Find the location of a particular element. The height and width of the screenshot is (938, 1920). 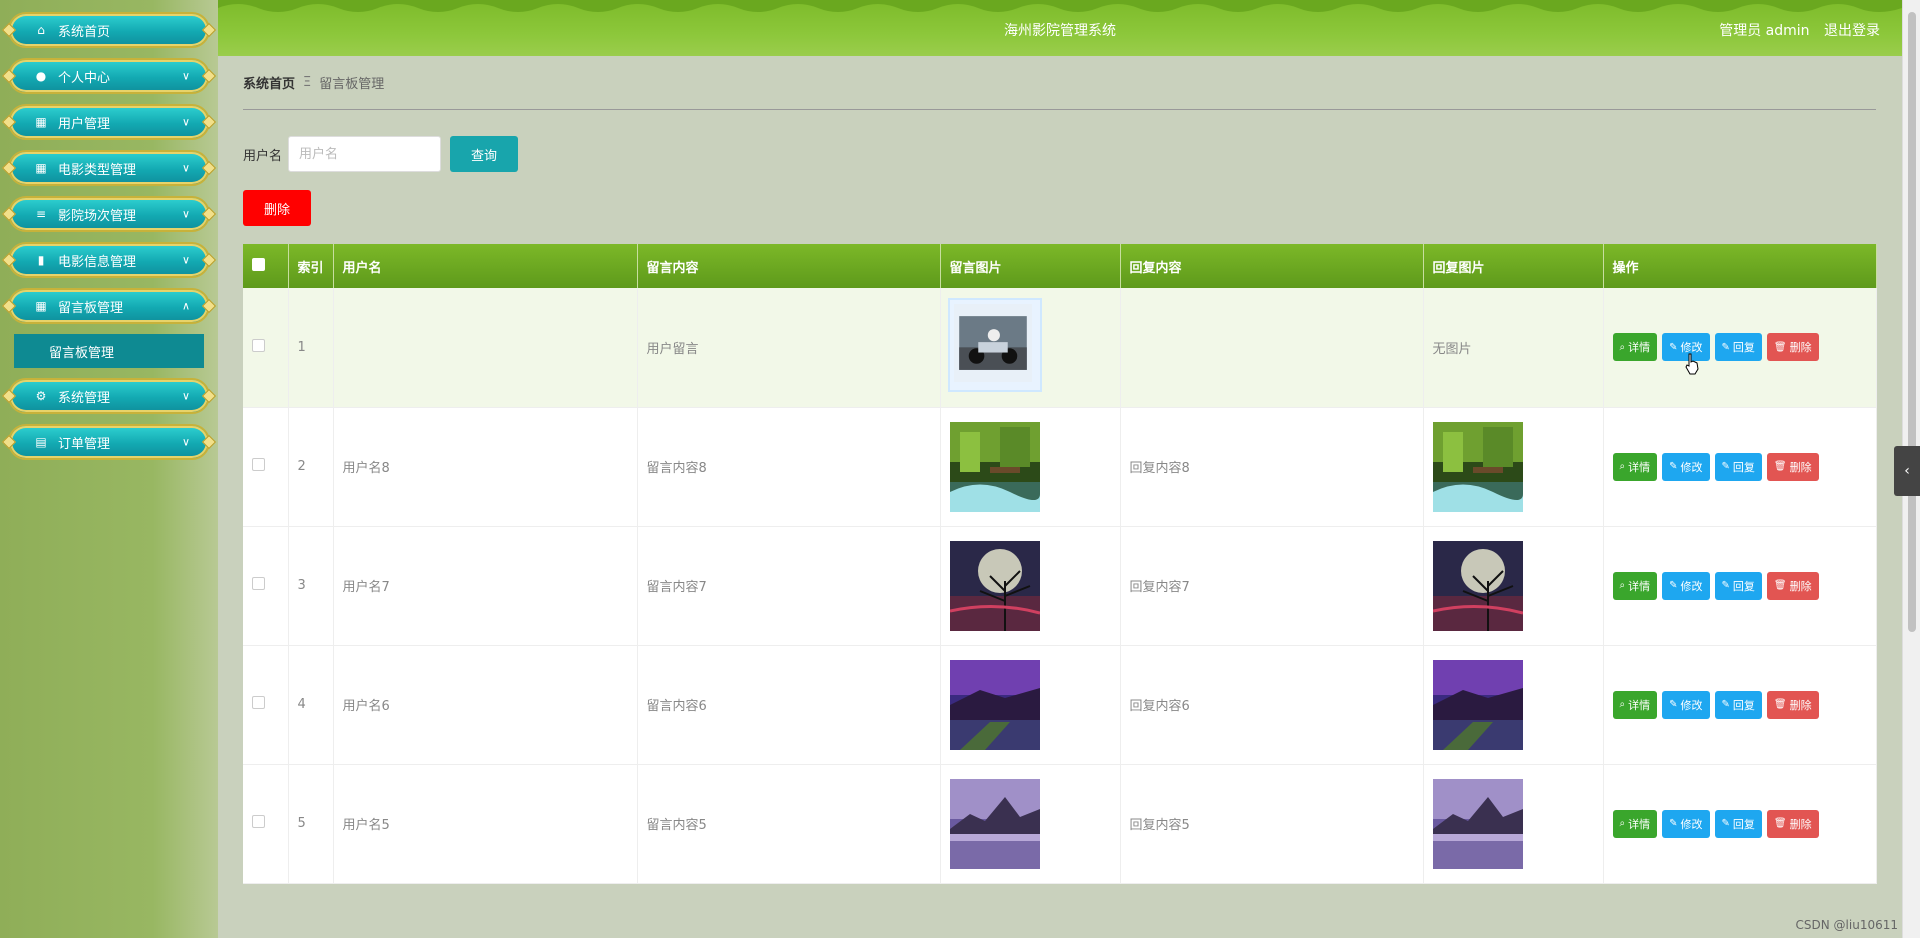

sidebar-item: ≡ 影院场次管理 ∨ is located at coordinates (109, 214).